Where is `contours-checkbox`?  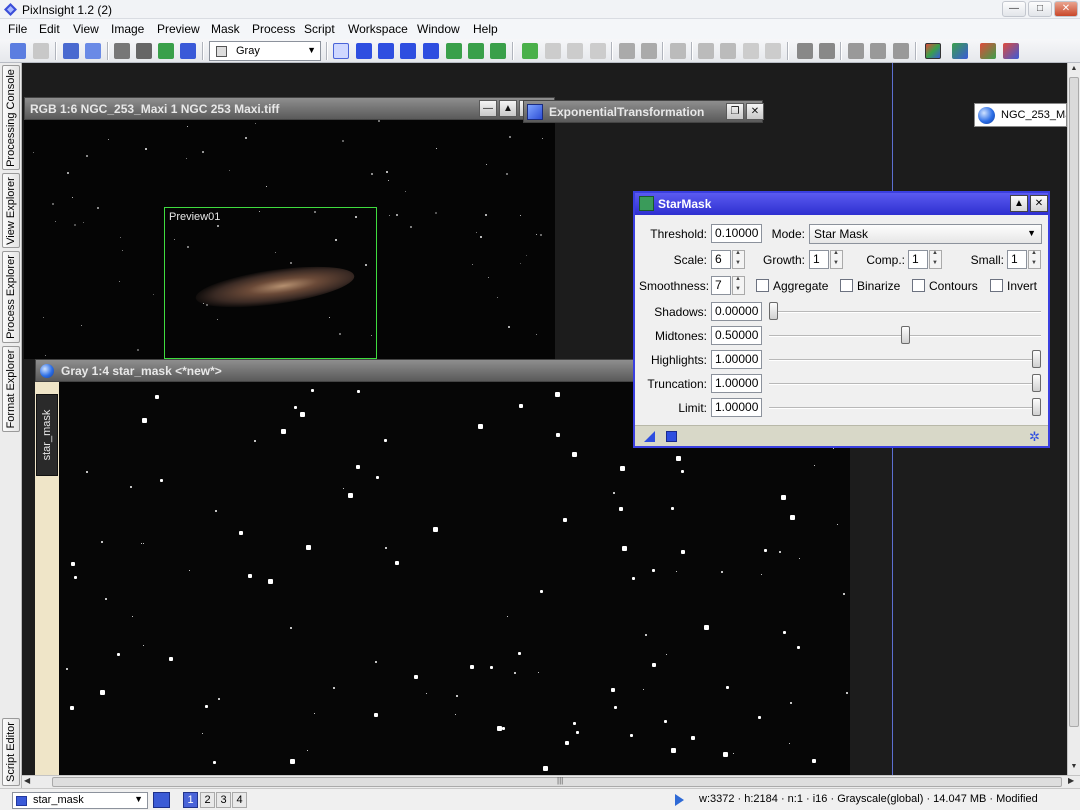 contours-checkbox is located at coordinates (918, 285).